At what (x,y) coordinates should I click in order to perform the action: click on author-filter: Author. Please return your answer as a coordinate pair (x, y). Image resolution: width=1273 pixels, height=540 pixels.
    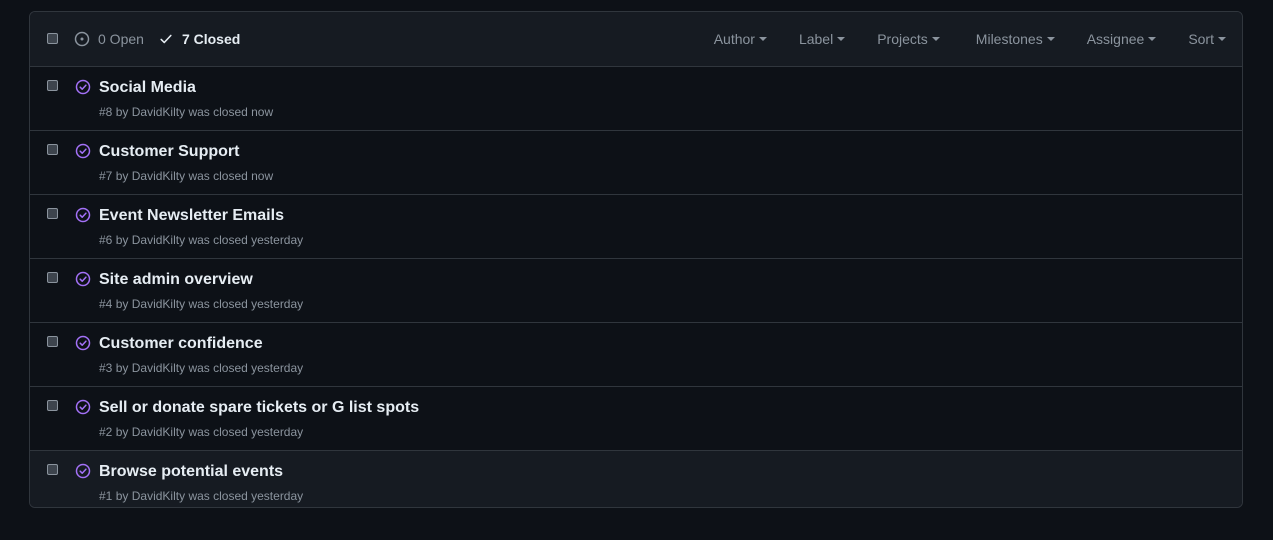
    Looking at the image, I should click on (740, 39).